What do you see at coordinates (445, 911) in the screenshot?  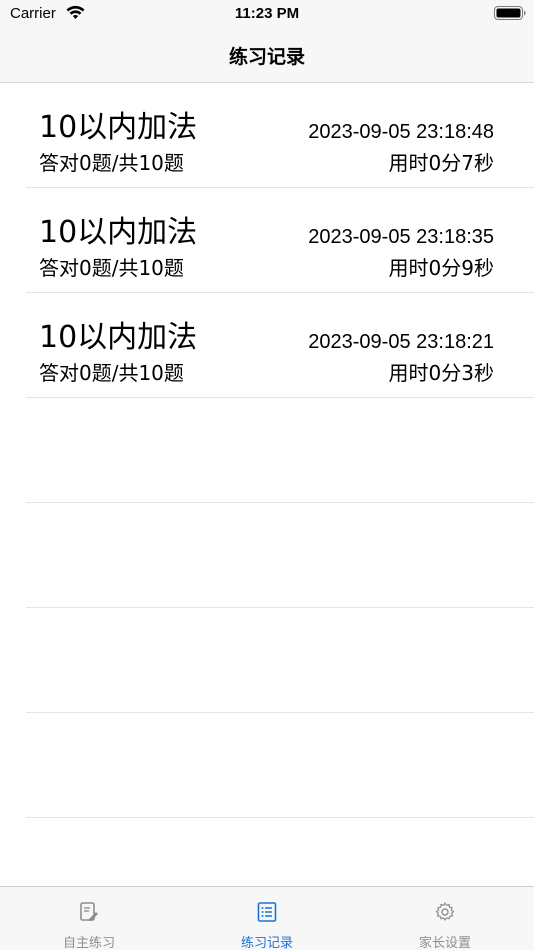 I see `gear-icon` at bounding box center [445, 911].